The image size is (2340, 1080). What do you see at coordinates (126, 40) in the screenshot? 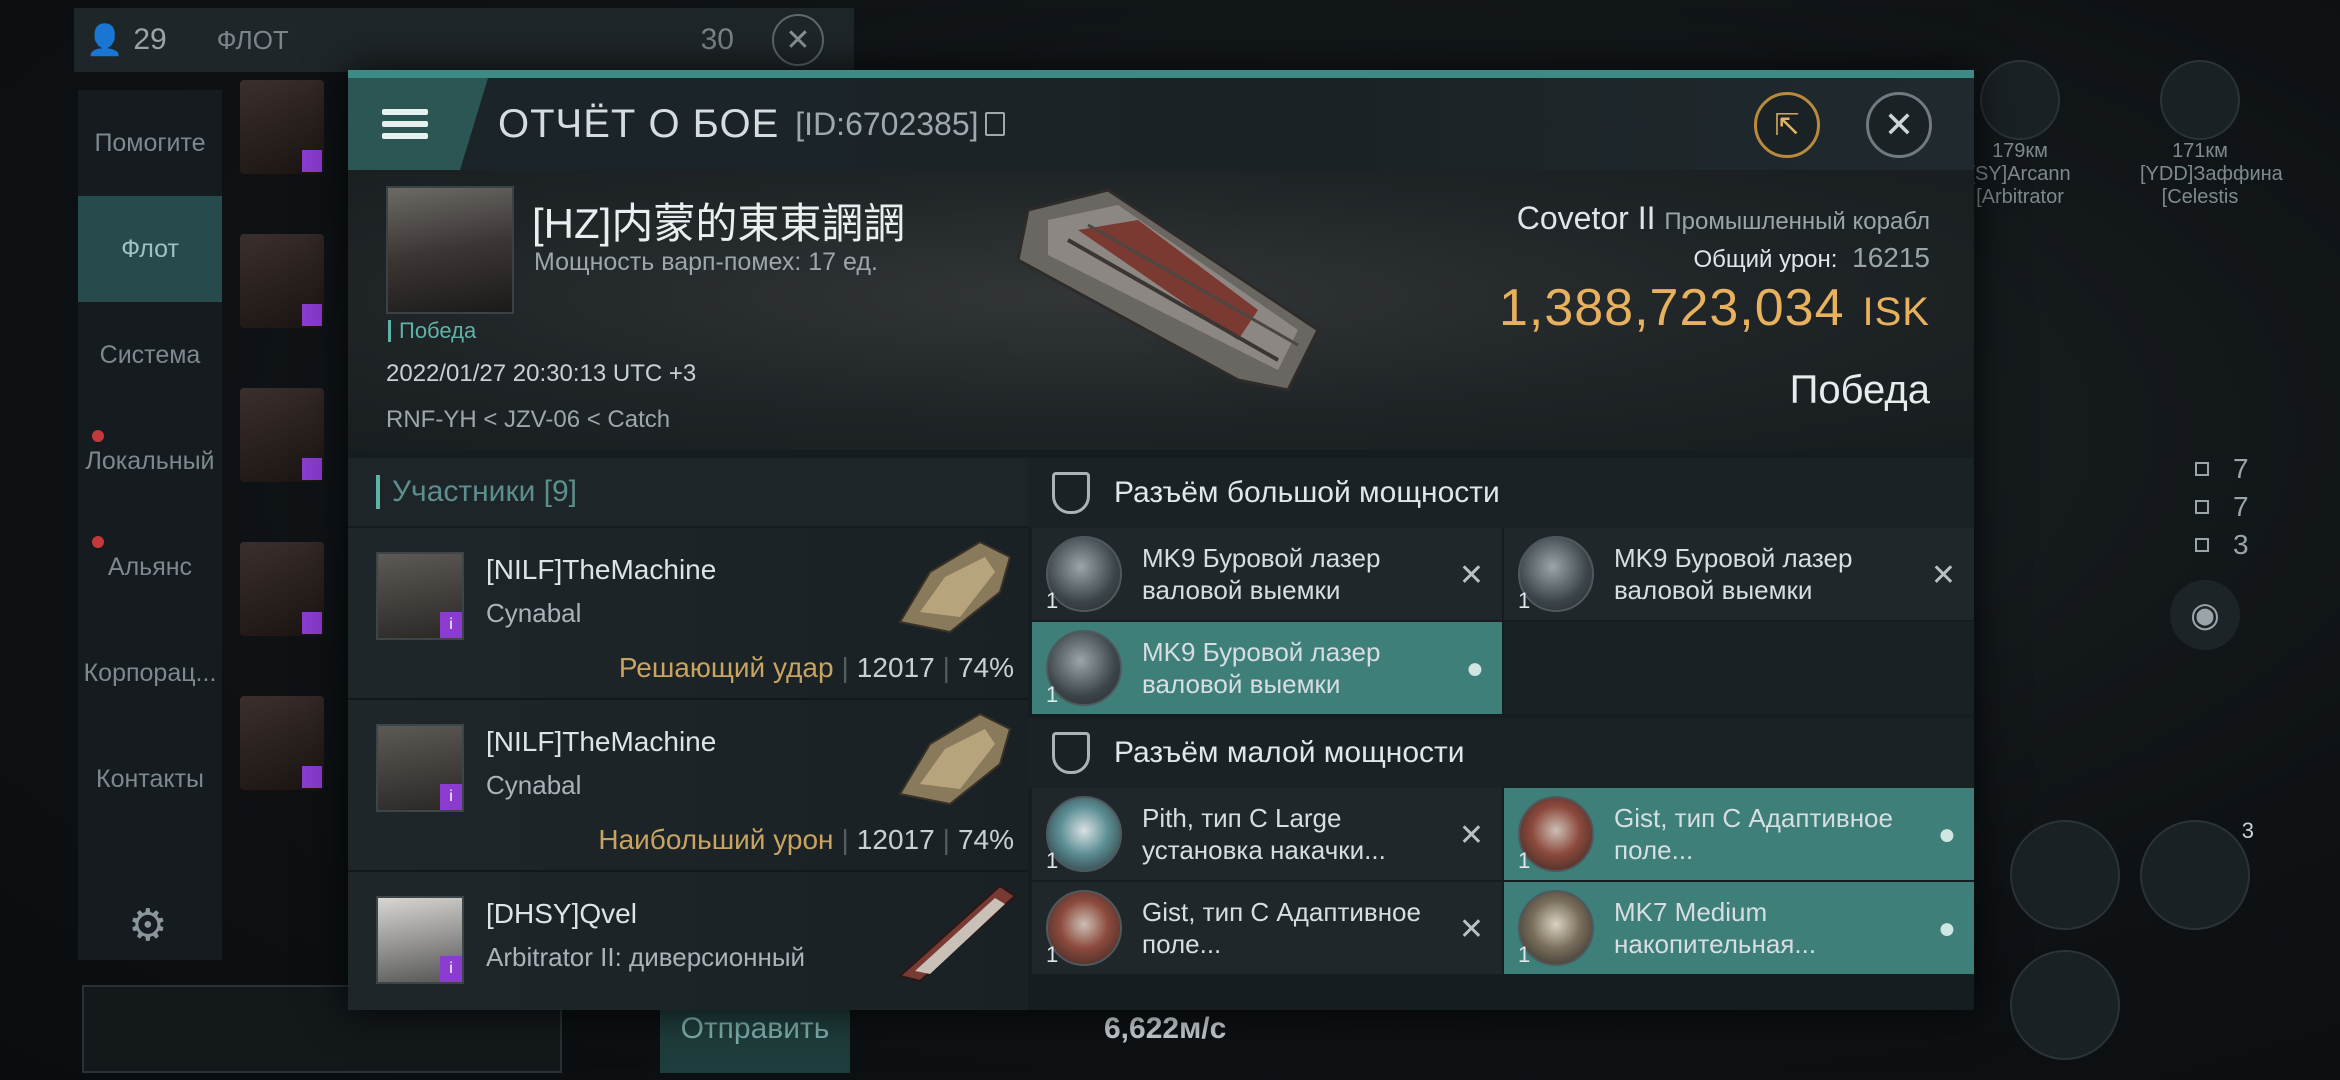
I see `fleet-member-count: 👤 29` at bounding box center [126, 40].